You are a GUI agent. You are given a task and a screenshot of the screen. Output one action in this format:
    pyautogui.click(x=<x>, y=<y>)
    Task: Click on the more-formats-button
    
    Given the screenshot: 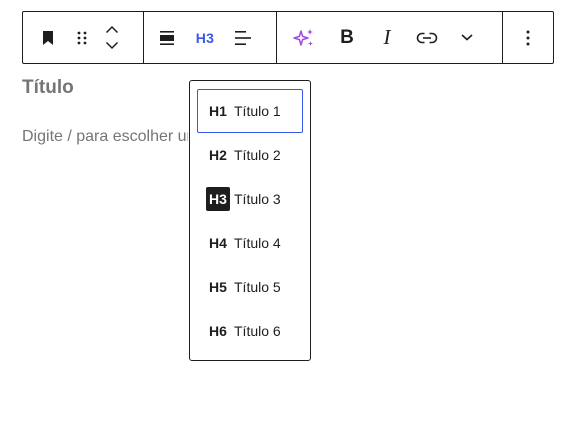 What is the action you would take?
    pyautogui.click(x=467, y=38)
    